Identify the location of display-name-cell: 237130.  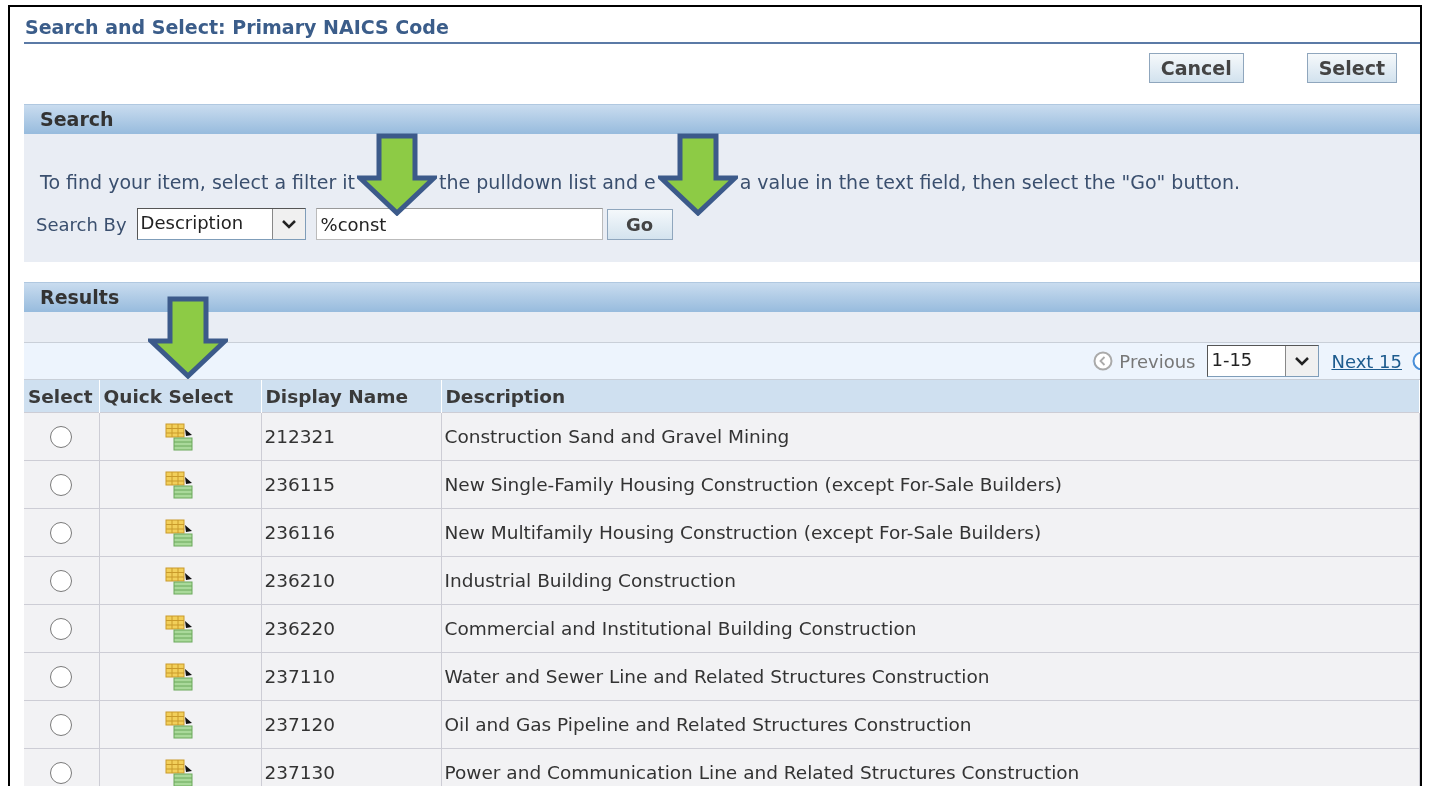
(351, 767).